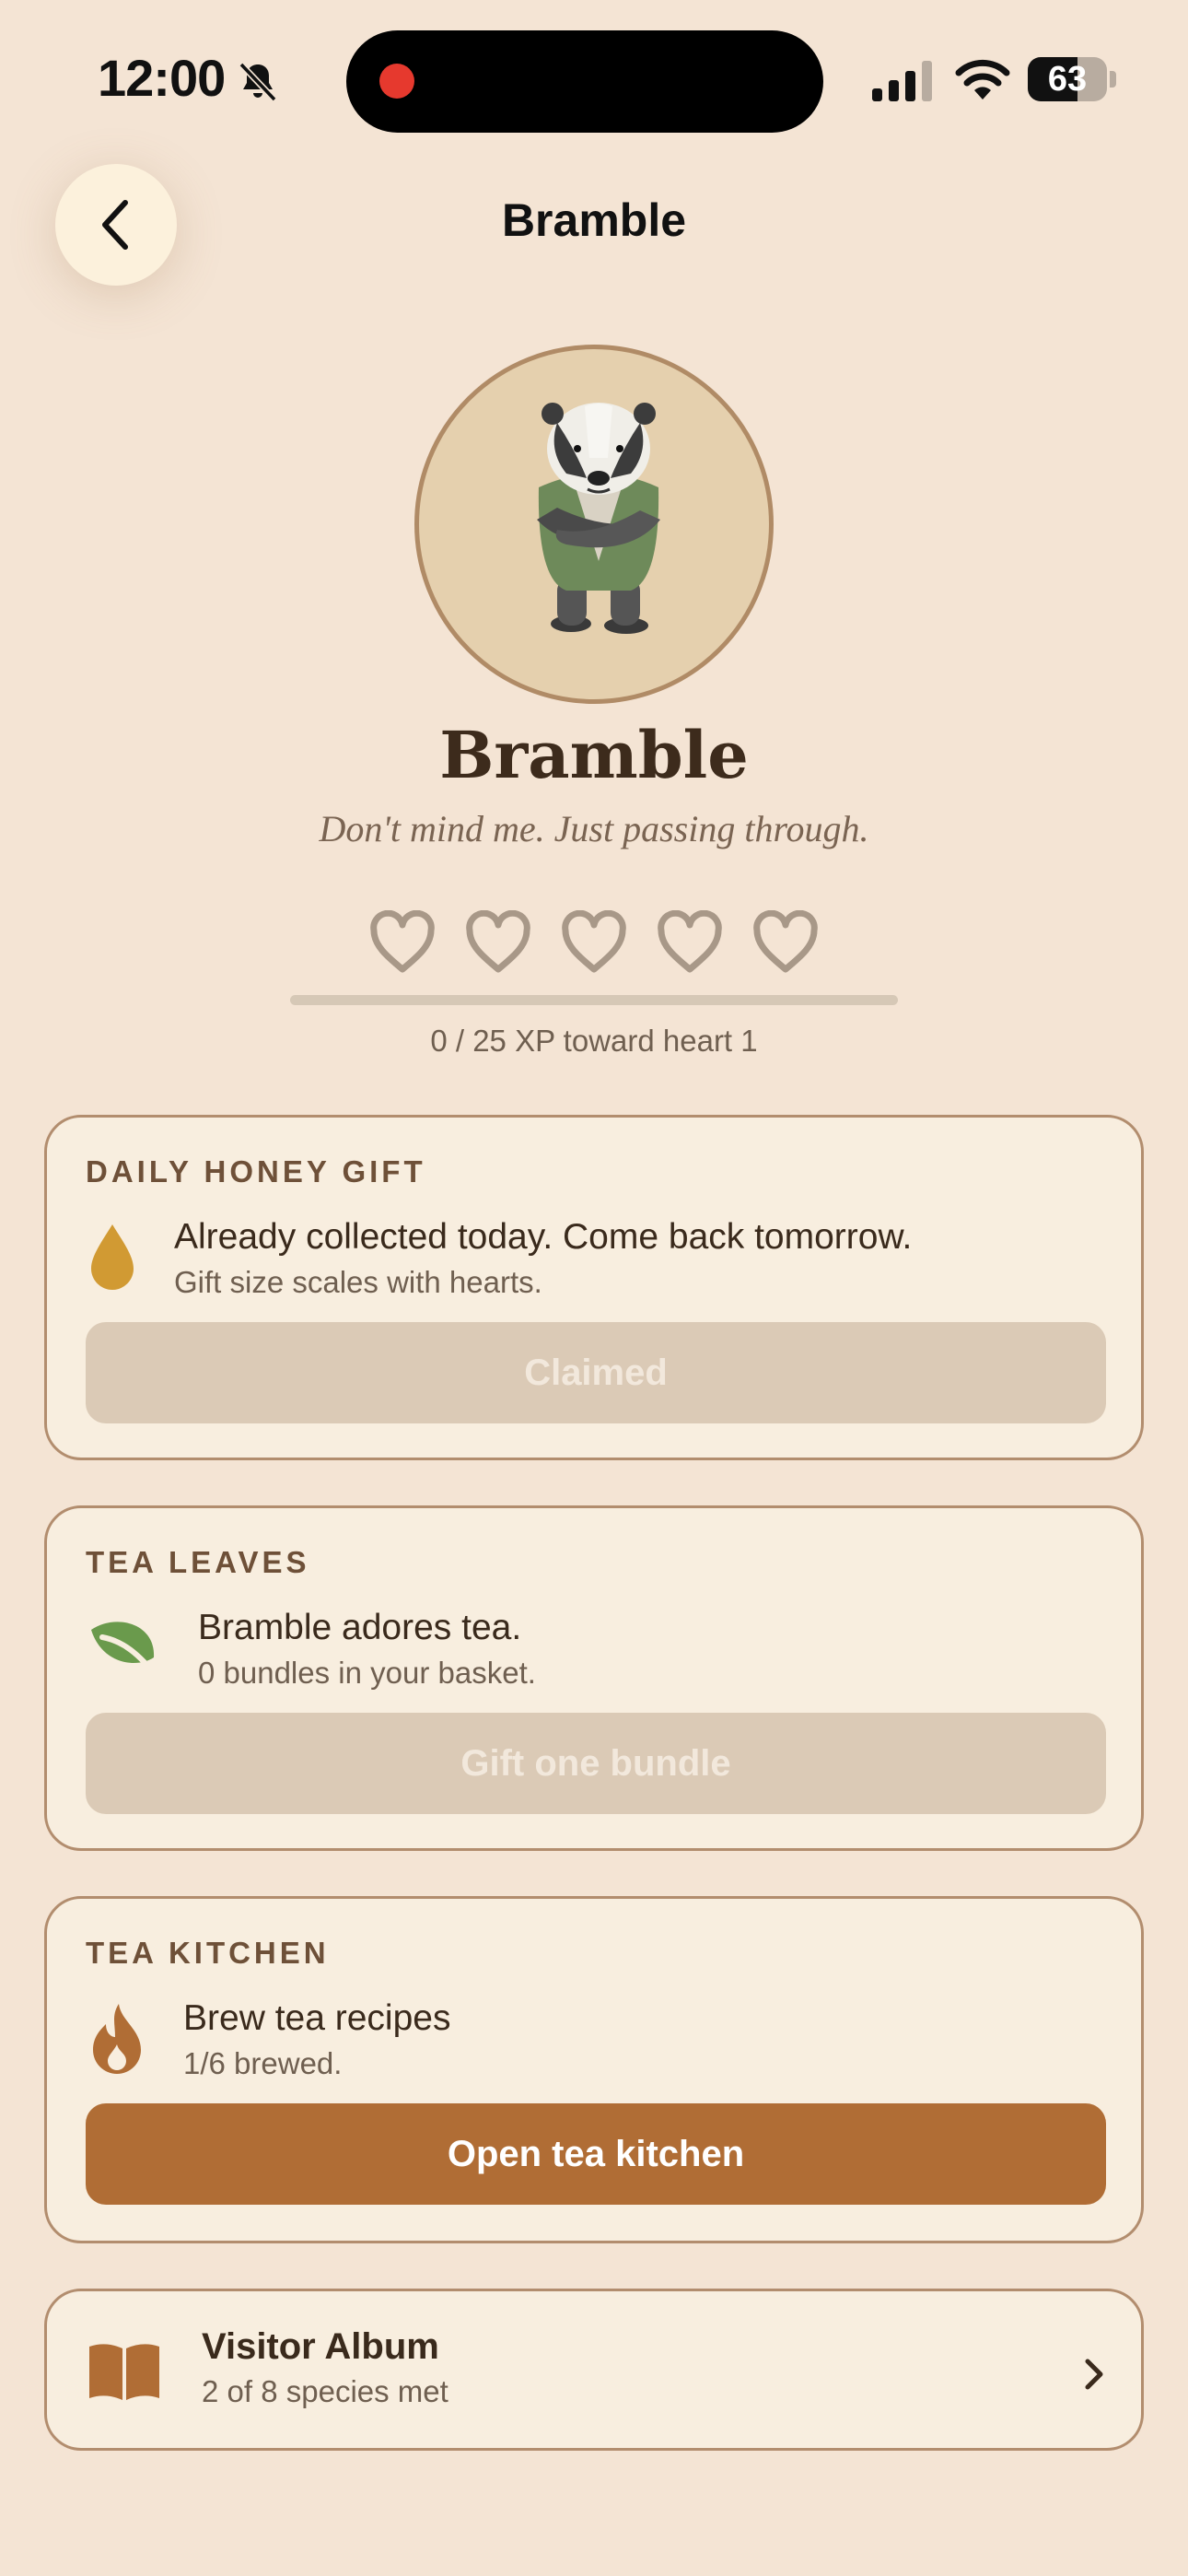 This screenshot has height=2576, width=1188. I want to click on chevron-right-icon, so click(1094, 2374).